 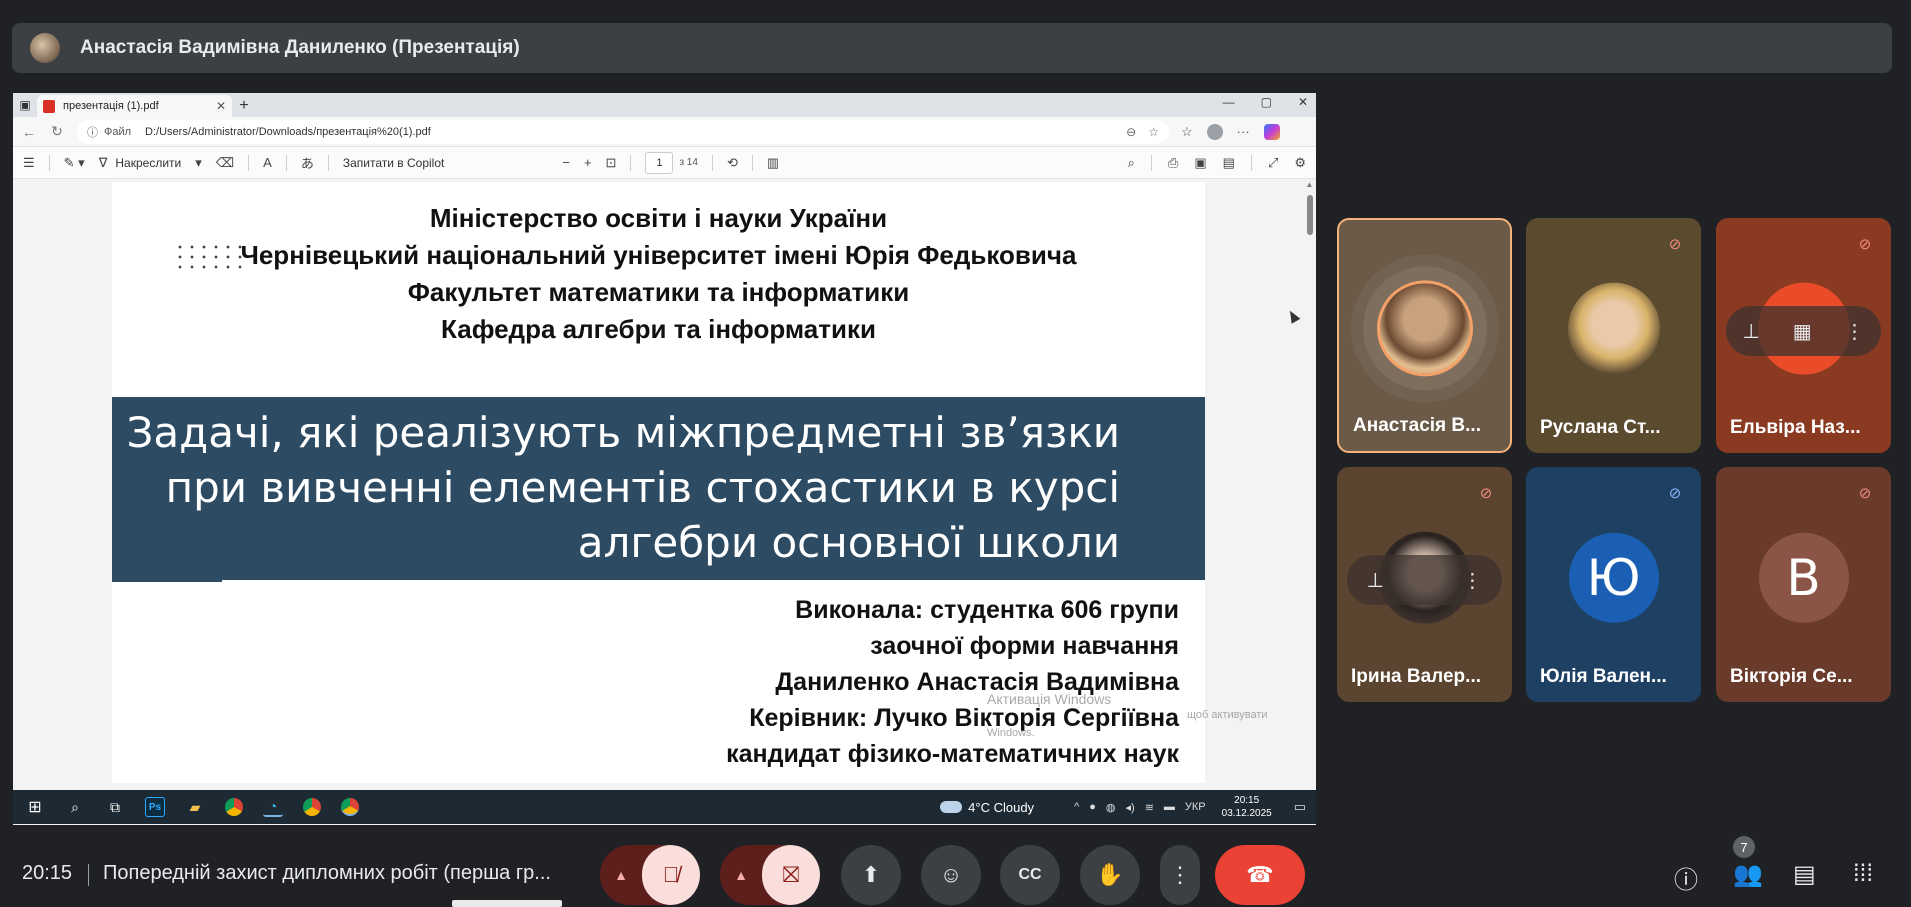 I want to click on reactions-button: ☺, so click(x=951, y=875).